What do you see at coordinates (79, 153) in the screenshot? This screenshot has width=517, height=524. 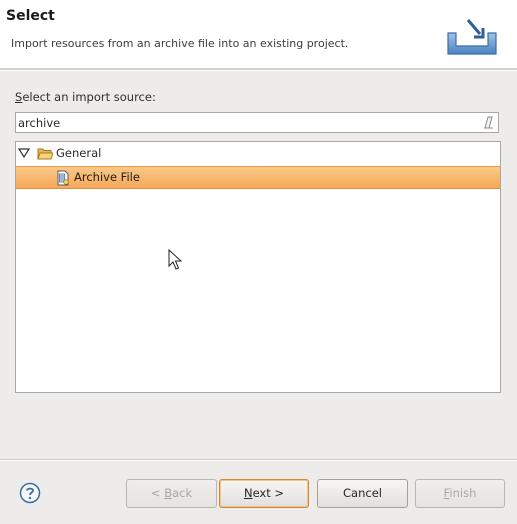 I see `tree-item-label: General` at bounding box center [79, 153].